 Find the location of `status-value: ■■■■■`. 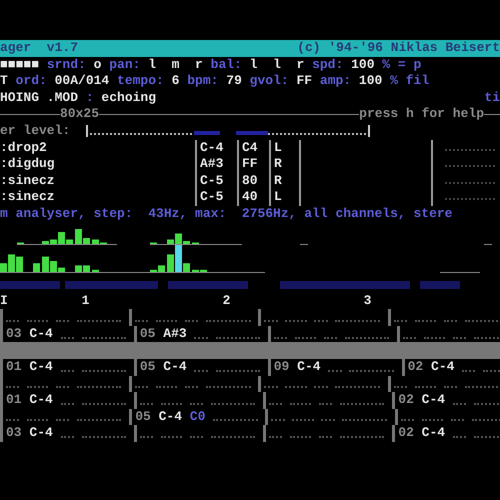

status-value: ■■■■■ is located at coordinates (20, 65).